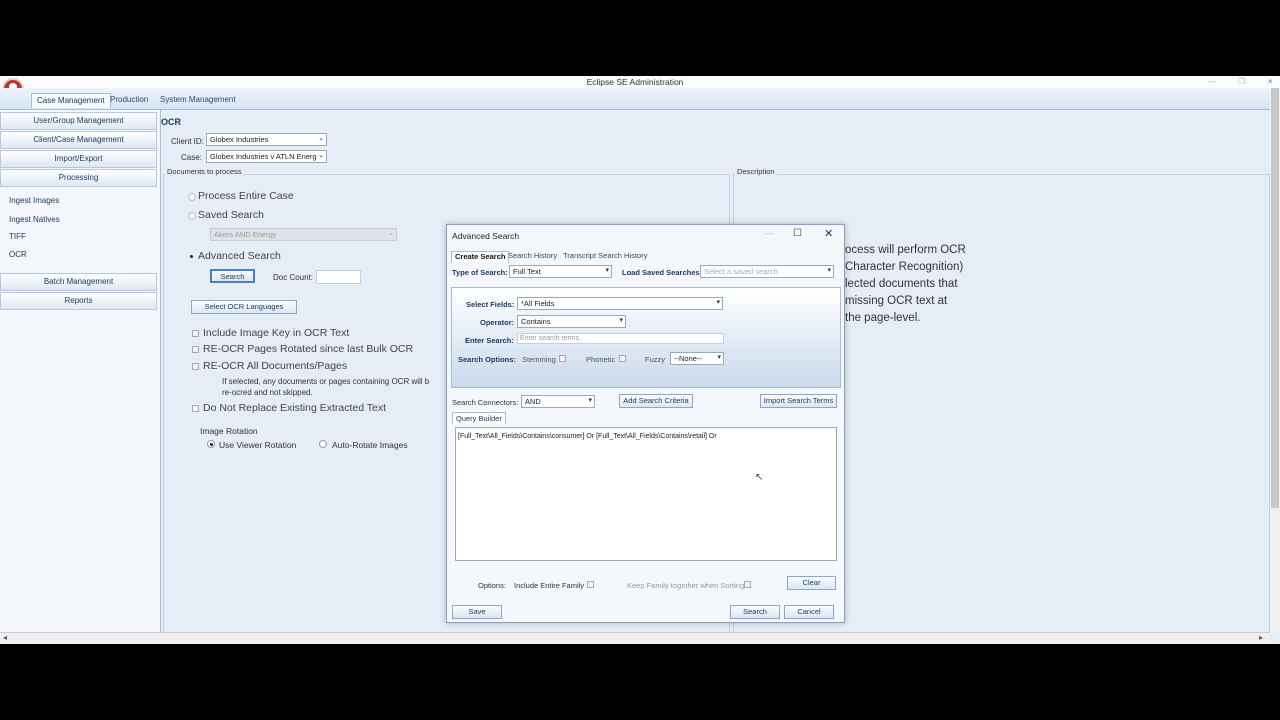  I want to click on advanced-search-label: Advanced Search, so click(239, 256).